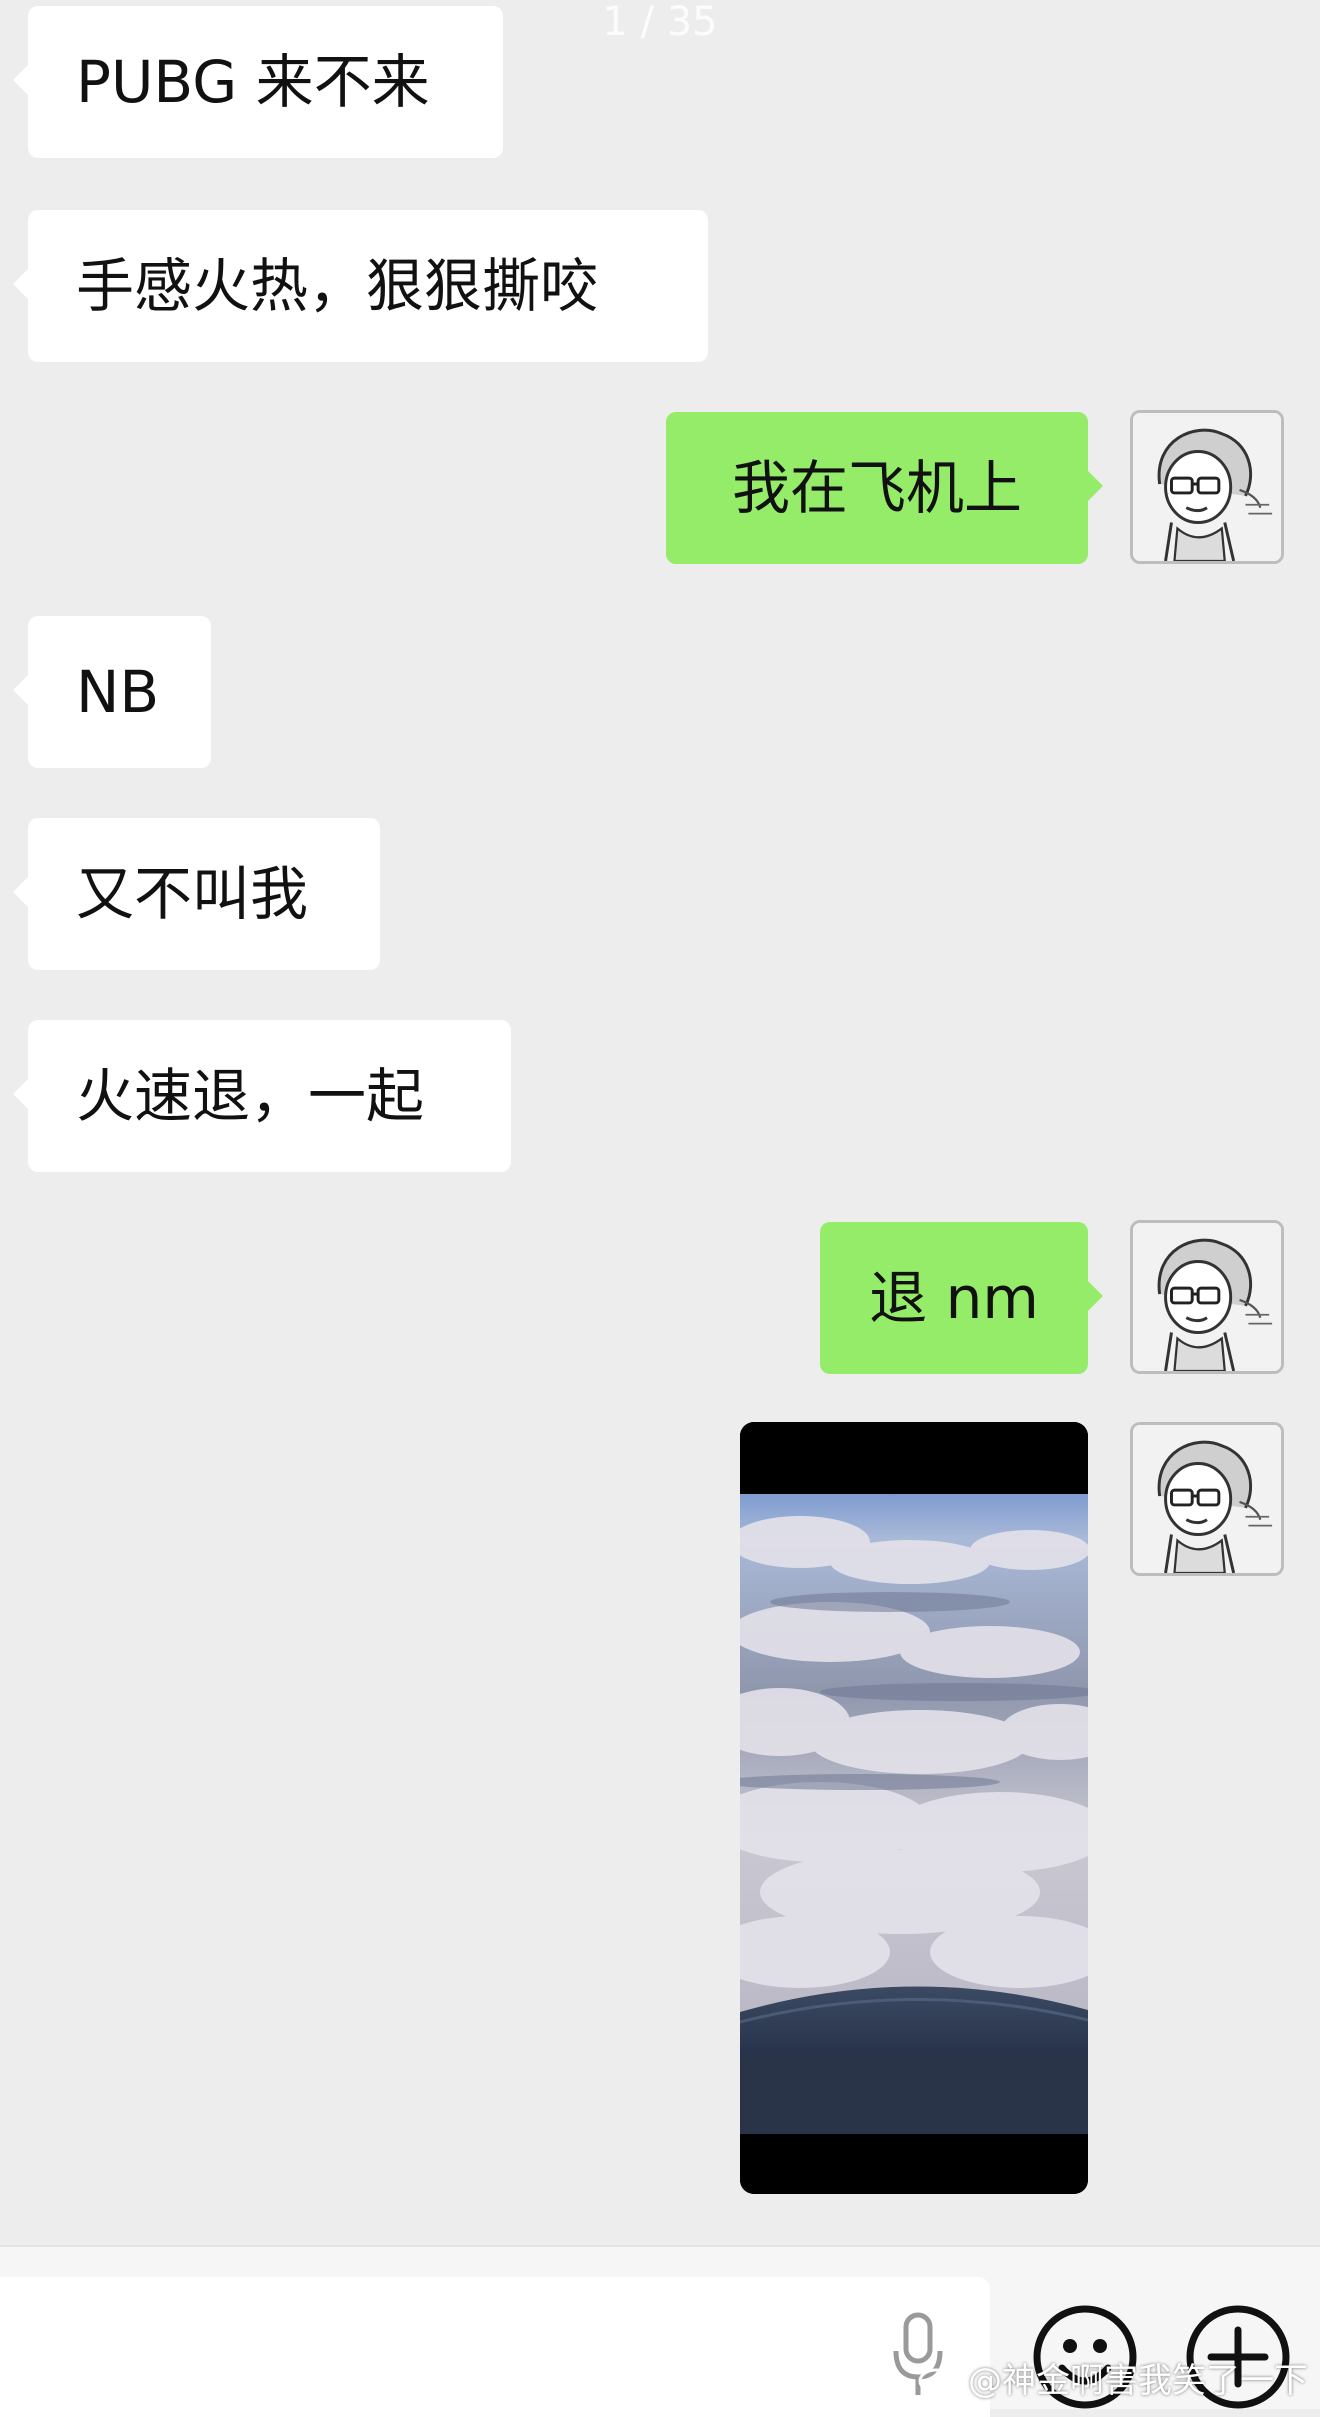  I want to click on video-message, so click(914, 1808).